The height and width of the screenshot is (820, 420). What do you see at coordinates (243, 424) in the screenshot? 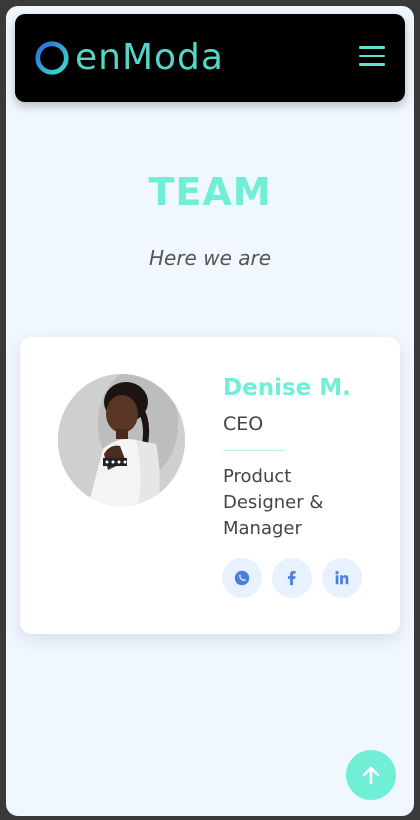
I see `member-role: CEO` at bounding box center [243, 424].